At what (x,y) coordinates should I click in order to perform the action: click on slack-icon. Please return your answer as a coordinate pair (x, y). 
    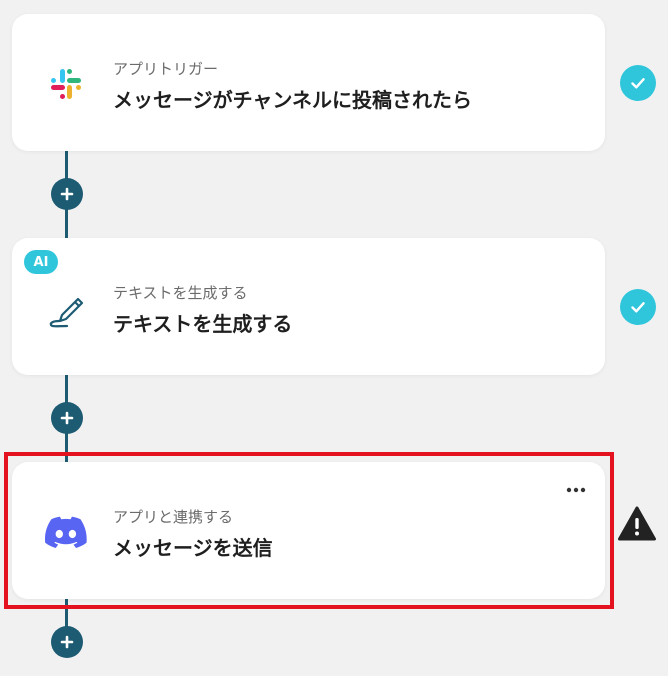
    Looking at the image, I should click on (66, 84).